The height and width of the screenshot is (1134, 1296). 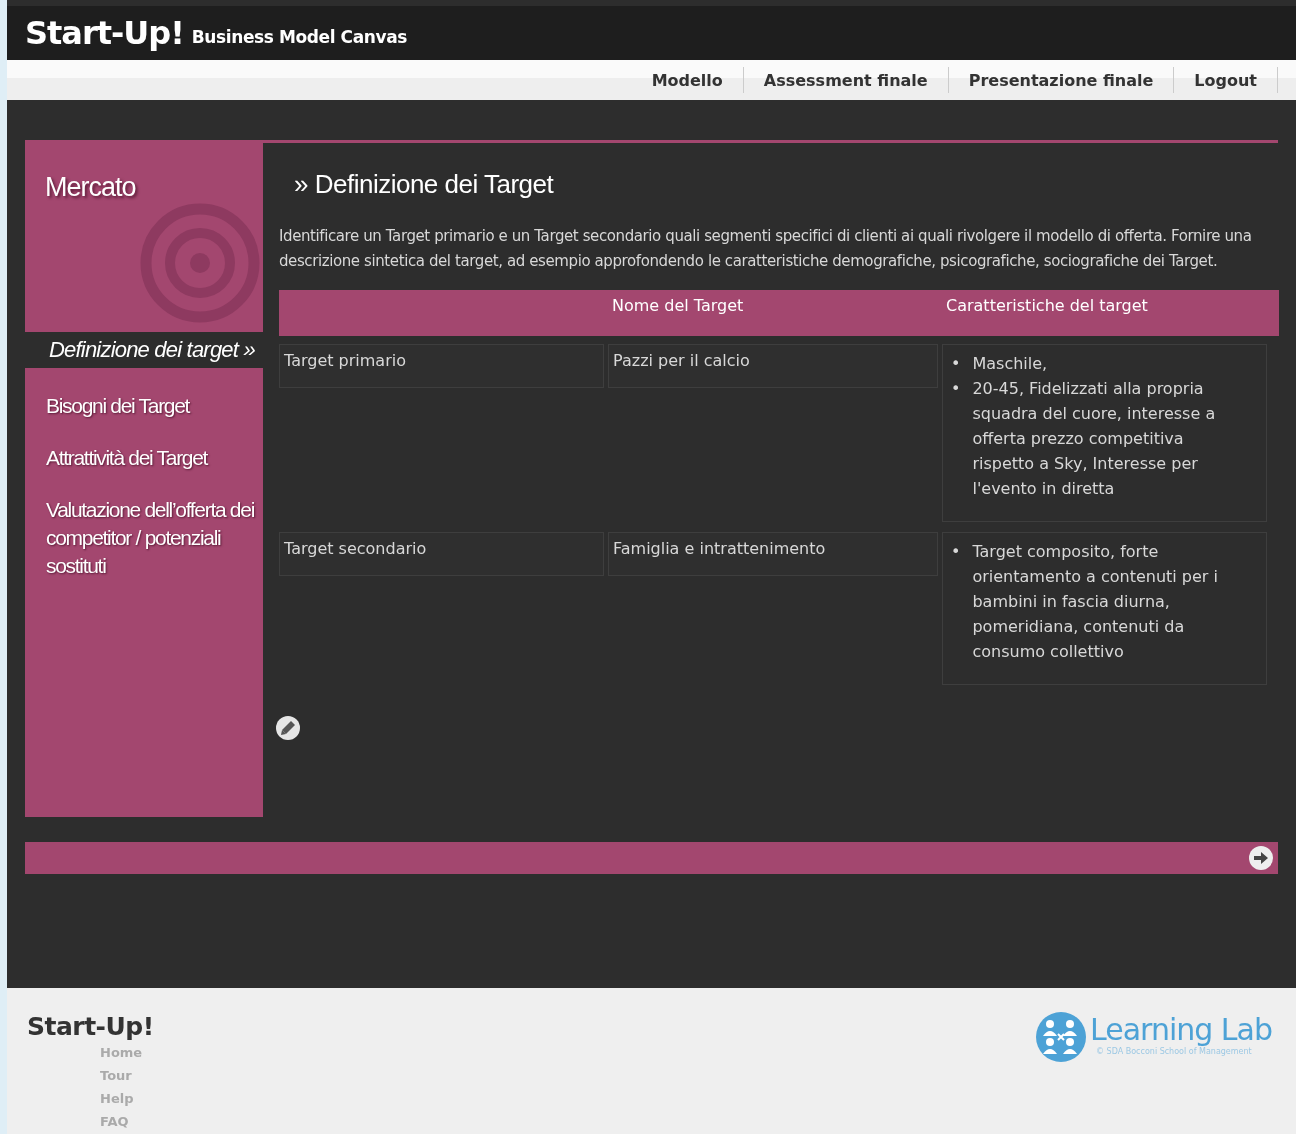 What do you see at coordinates (846, 80) in the screenshot?
I see `nav-link: Assessment finale` at bounding box center [846, 80].